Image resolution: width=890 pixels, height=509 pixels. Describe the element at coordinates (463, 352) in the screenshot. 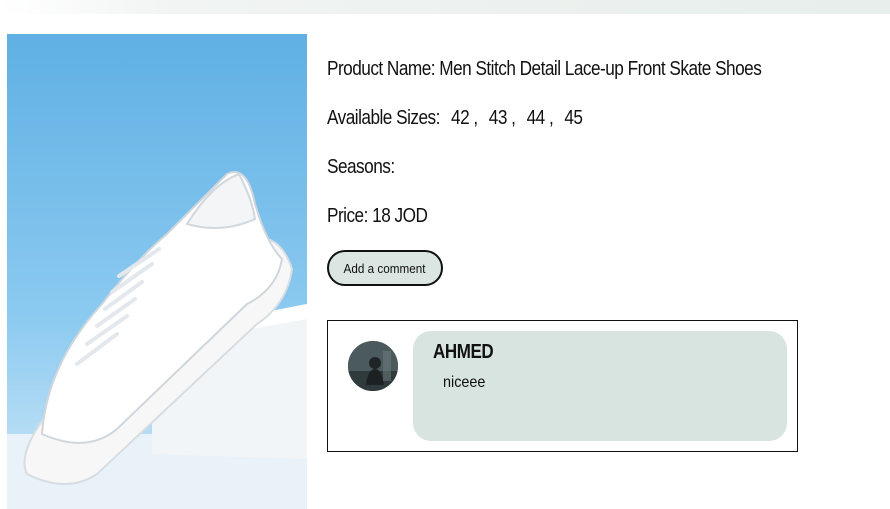

I see `comment-author: AHMED` at that location.